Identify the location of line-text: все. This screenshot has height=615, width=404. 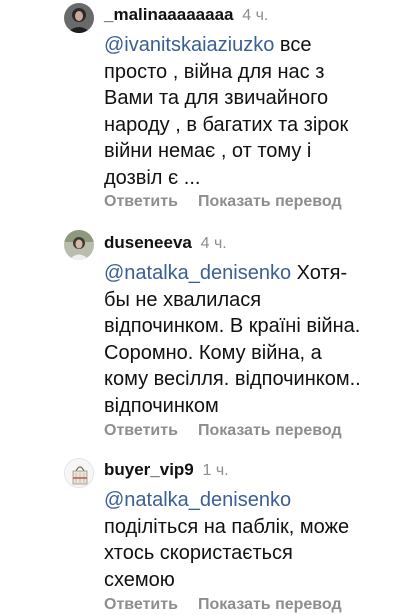
(293, 45).